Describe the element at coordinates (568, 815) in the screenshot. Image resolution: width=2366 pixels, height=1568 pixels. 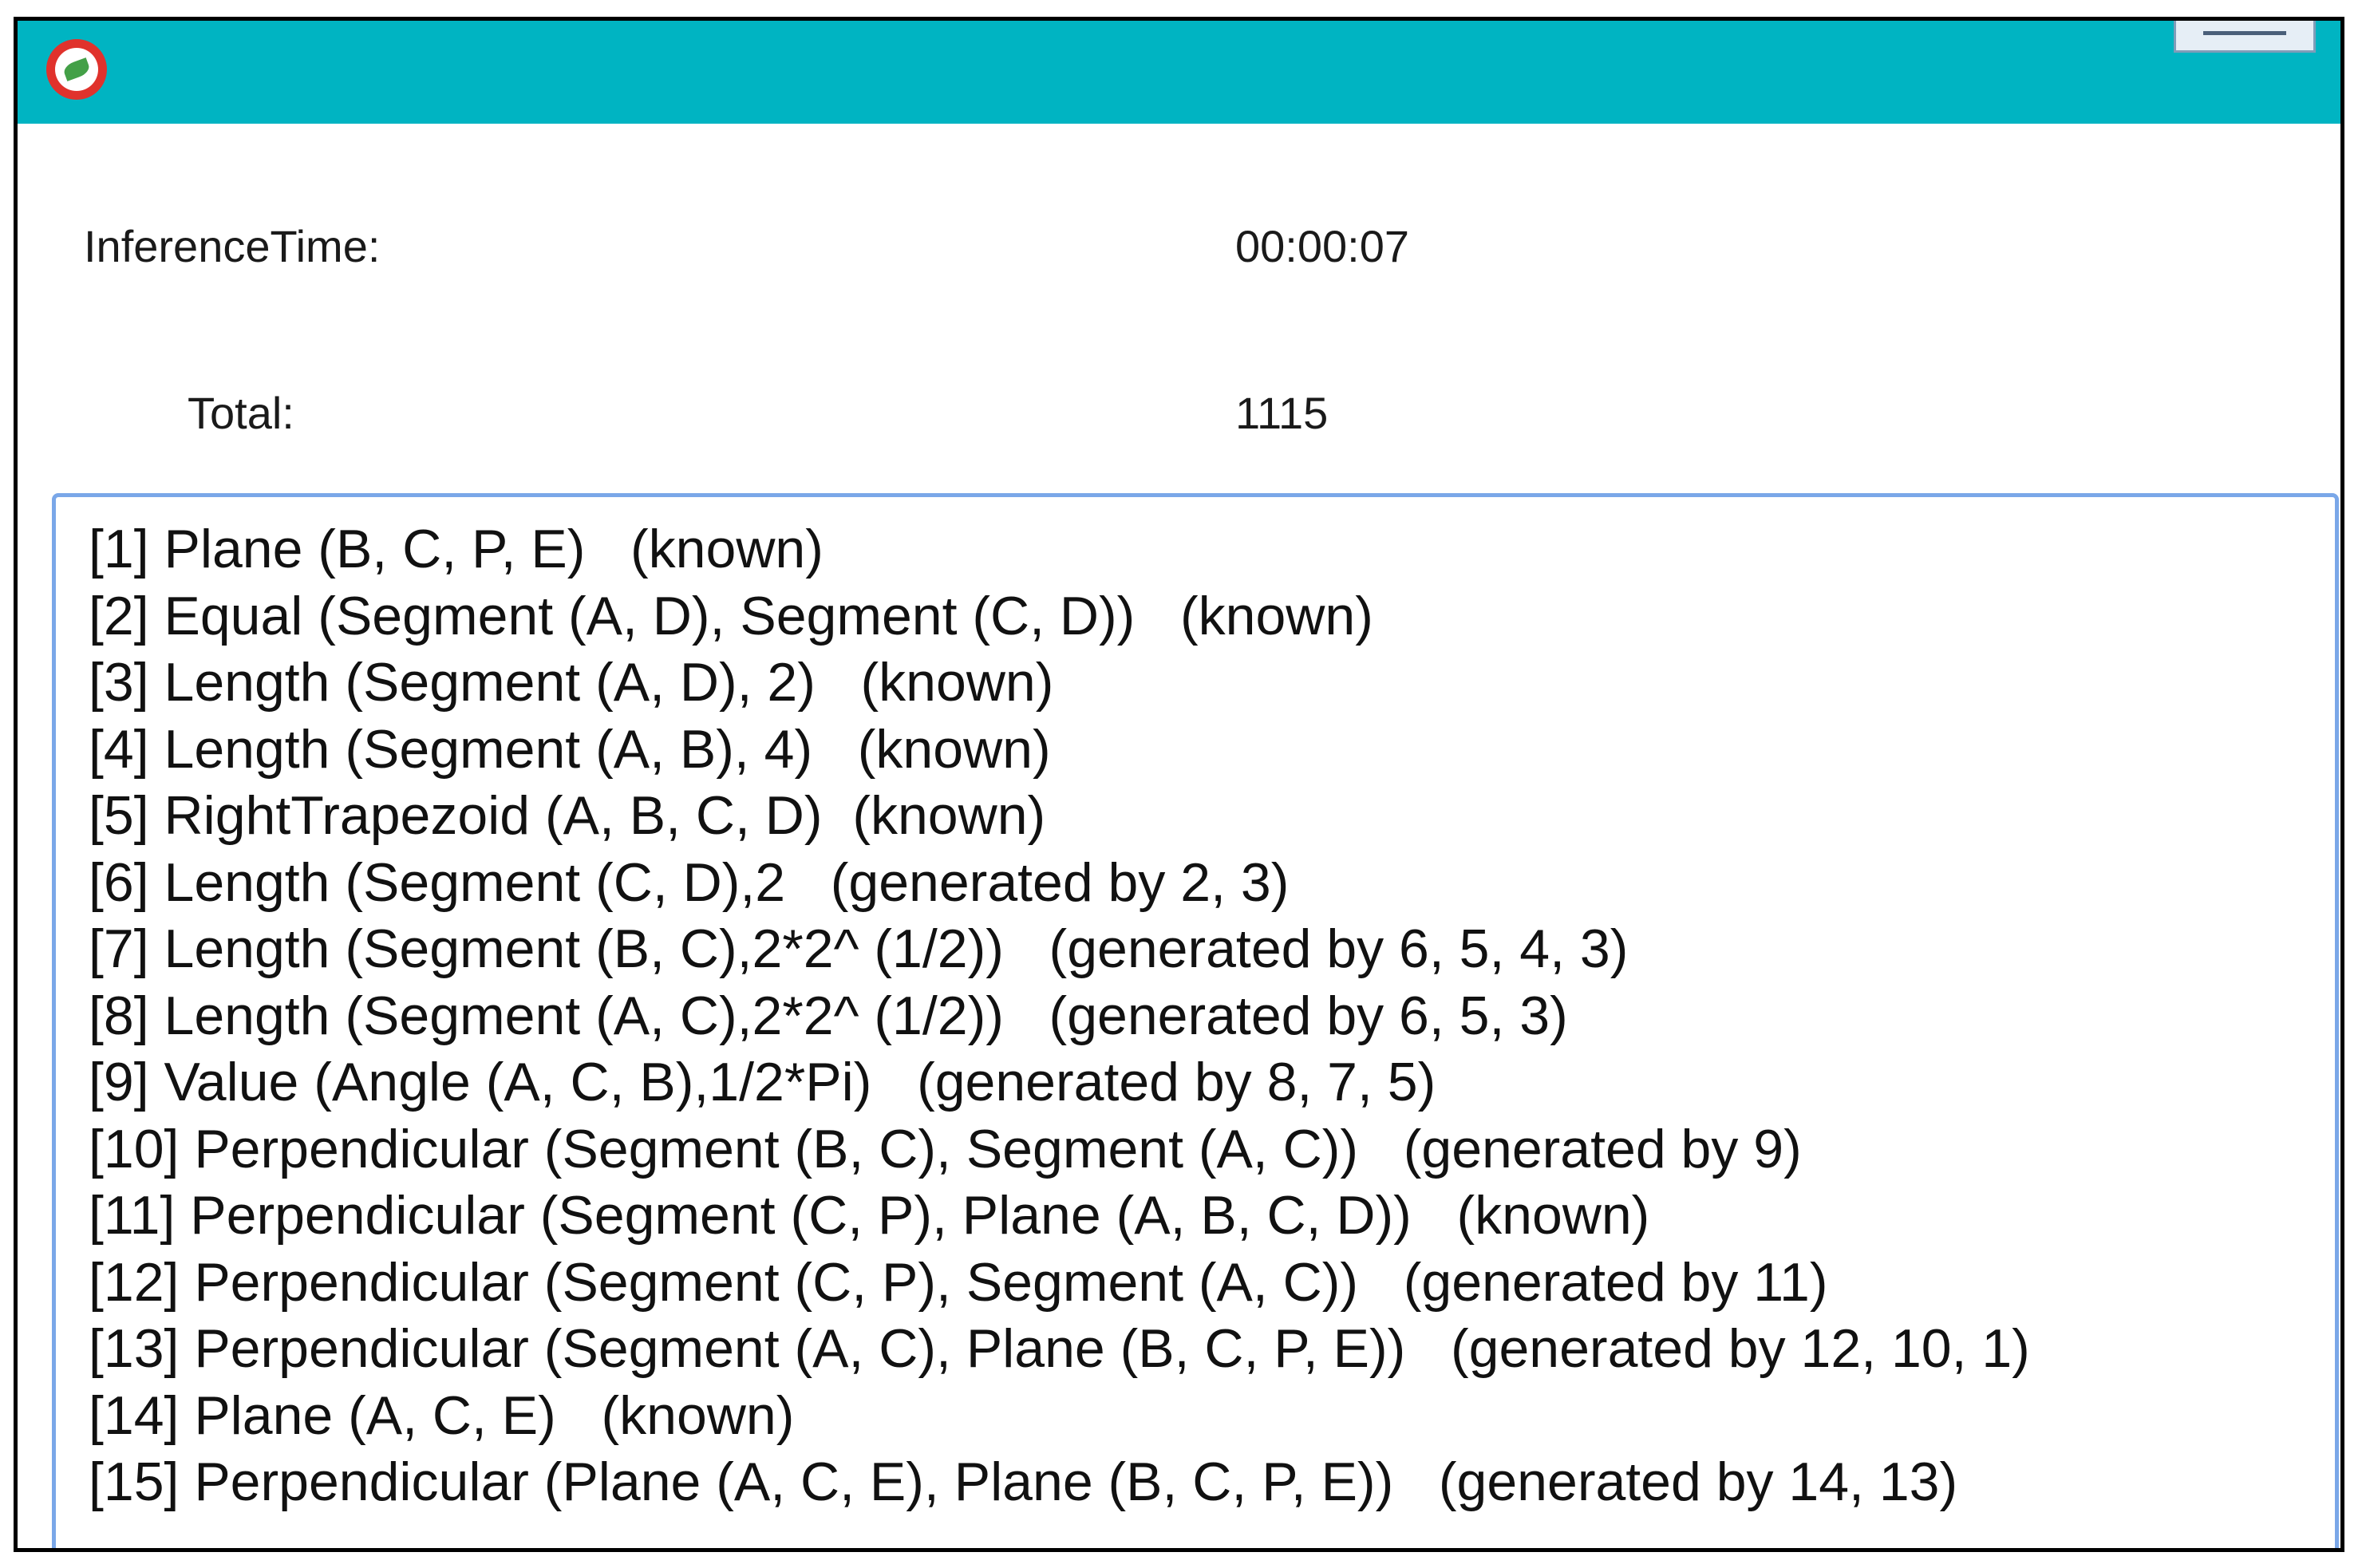
I see `result-line: [5] RightTrapezoid (A, B, C, D) (known)` at that location.